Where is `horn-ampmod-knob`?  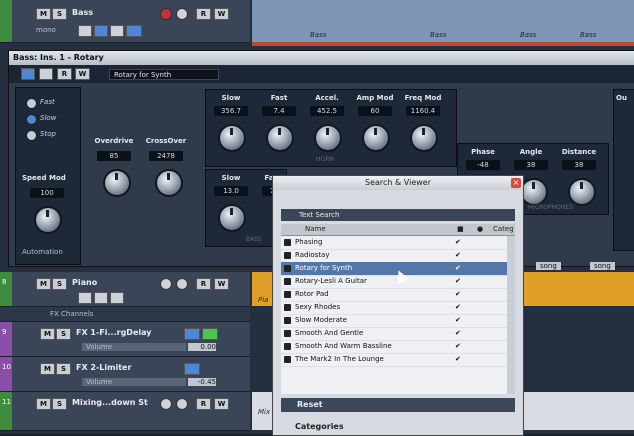
horn-ampmod-knob is located at coordinates (376, 138).